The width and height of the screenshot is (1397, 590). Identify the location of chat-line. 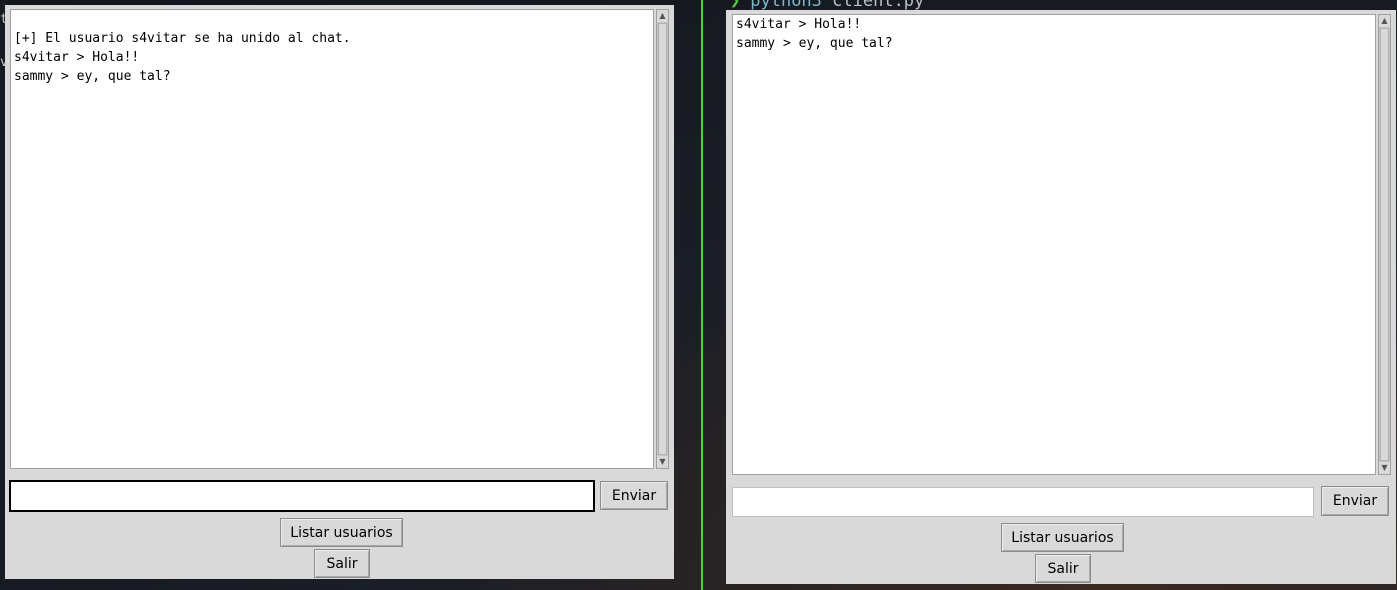
(333, 19).